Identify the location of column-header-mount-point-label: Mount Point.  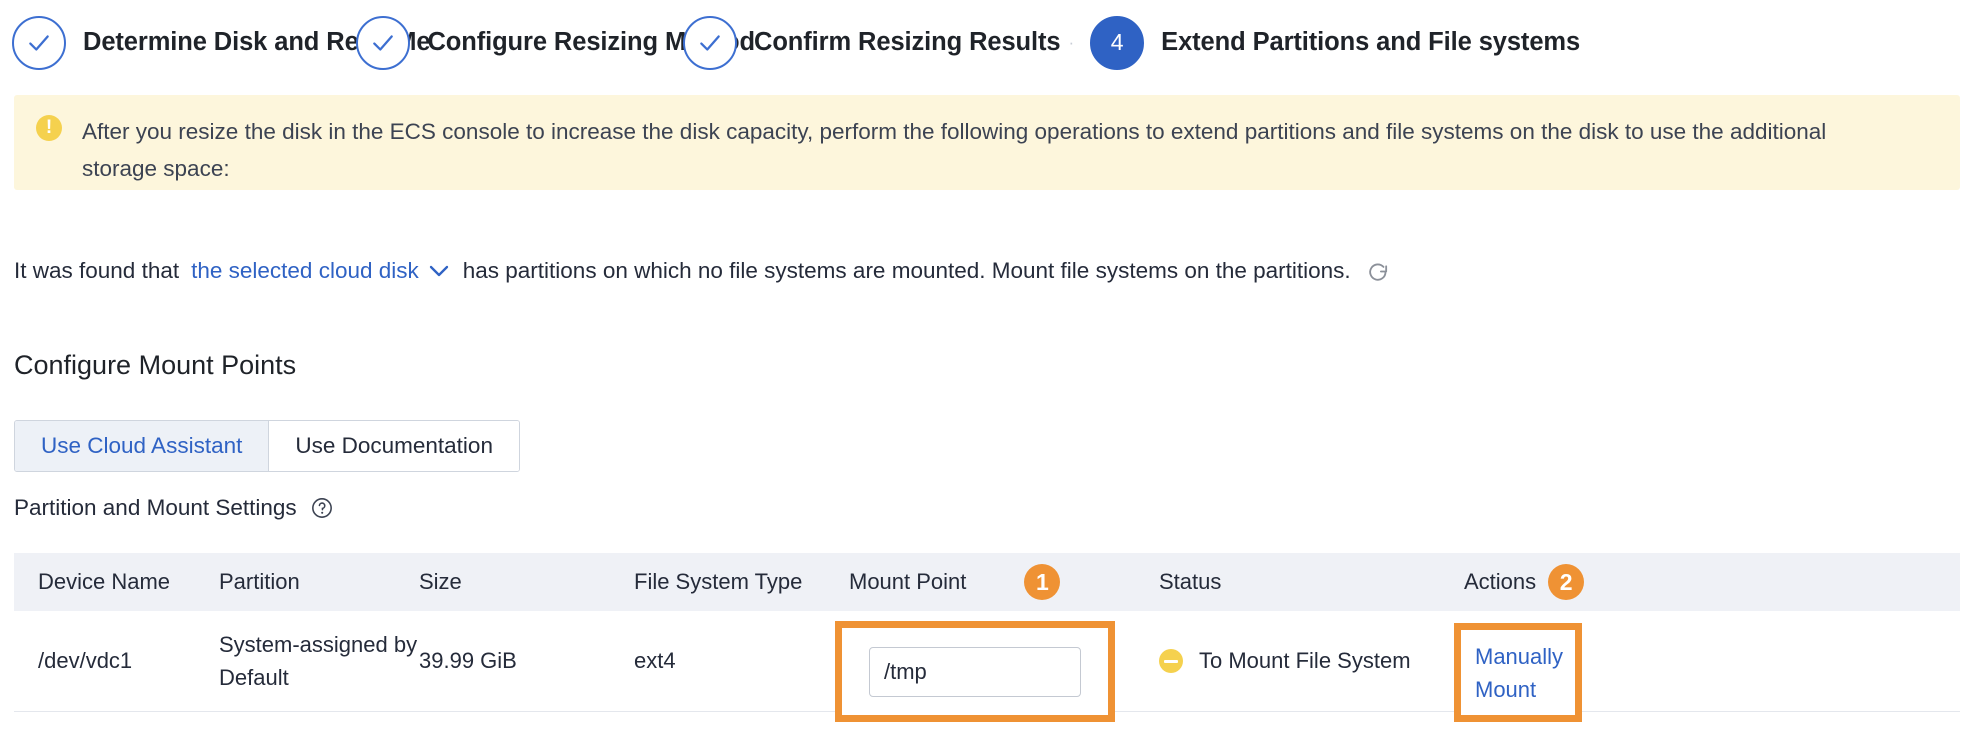
(908, 581).